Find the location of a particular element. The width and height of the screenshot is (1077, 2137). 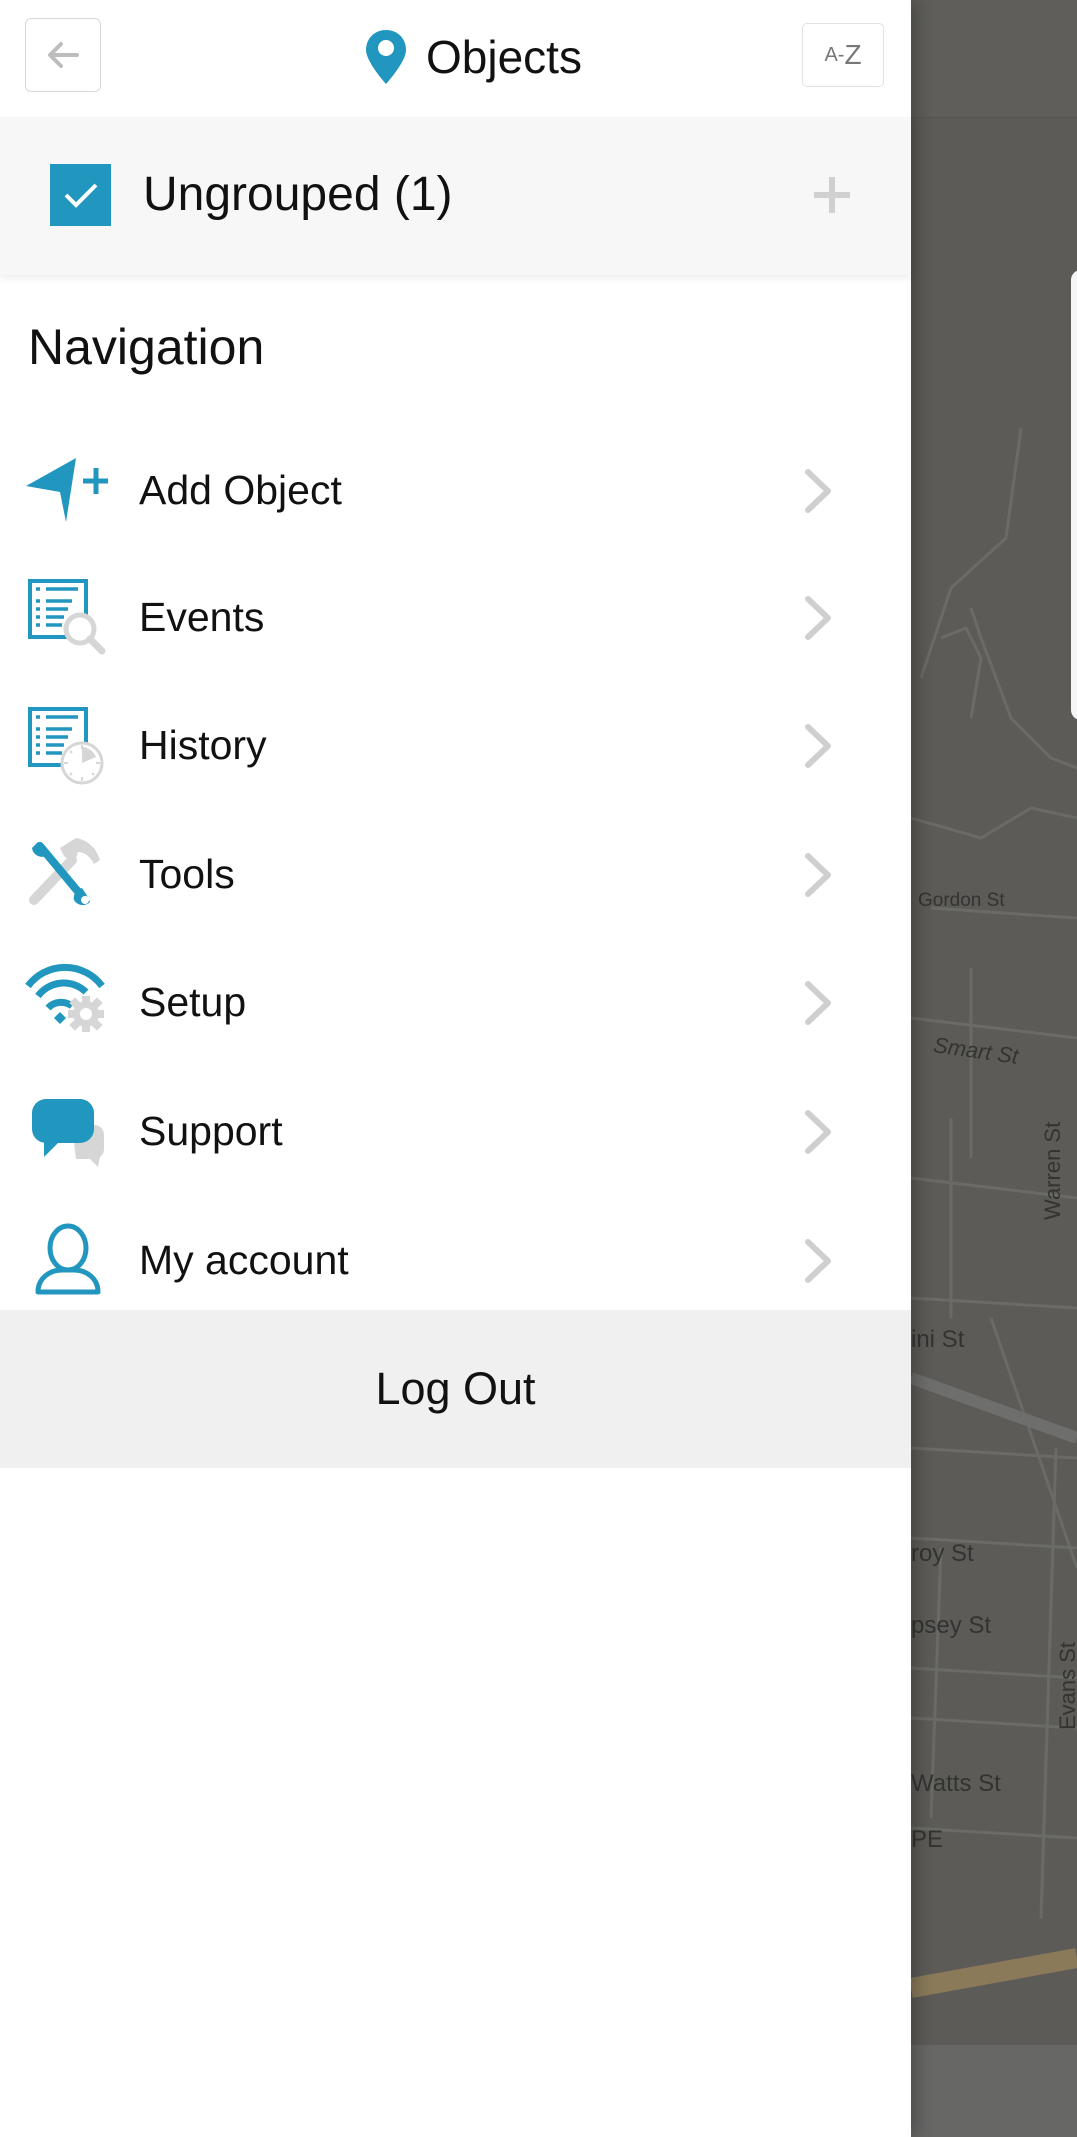

nav-item-my-account: My account is located at coordinates (455, 1260).